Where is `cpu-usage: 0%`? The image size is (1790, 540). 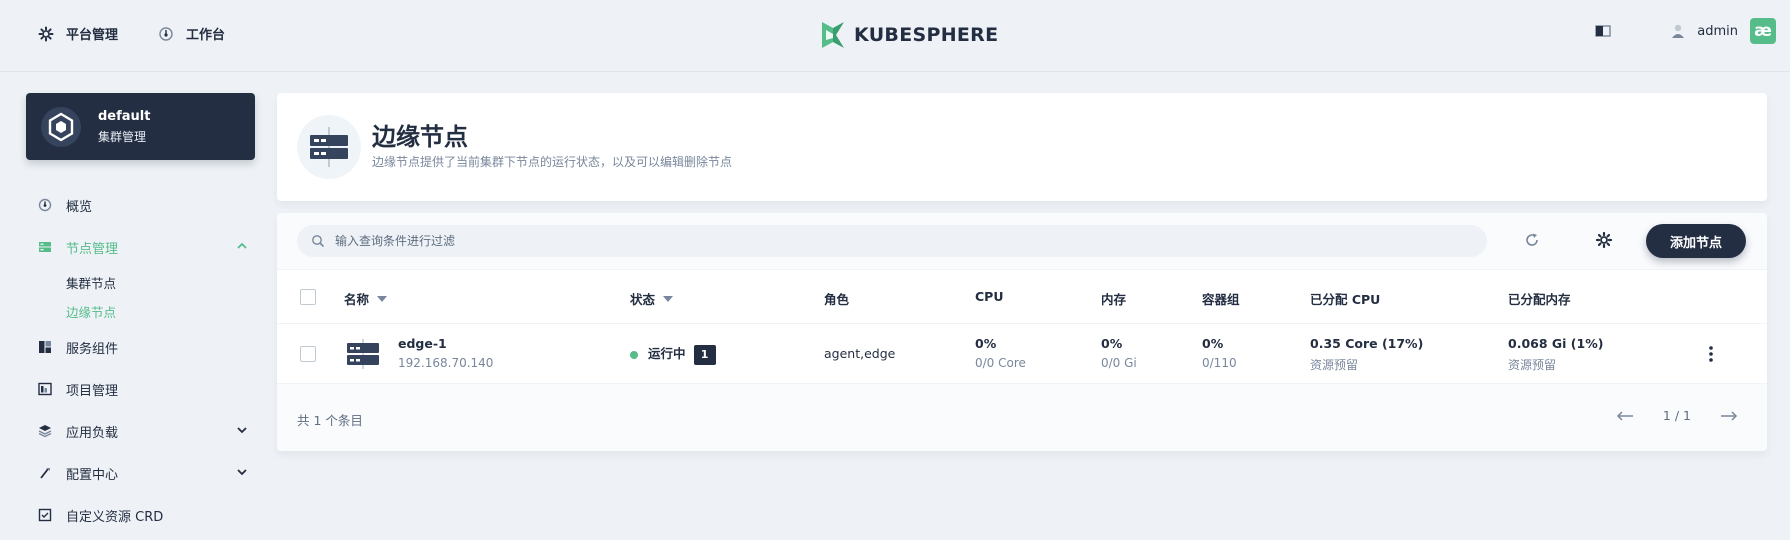
cpu-usage: 0% is located at coordinates (986, 343).